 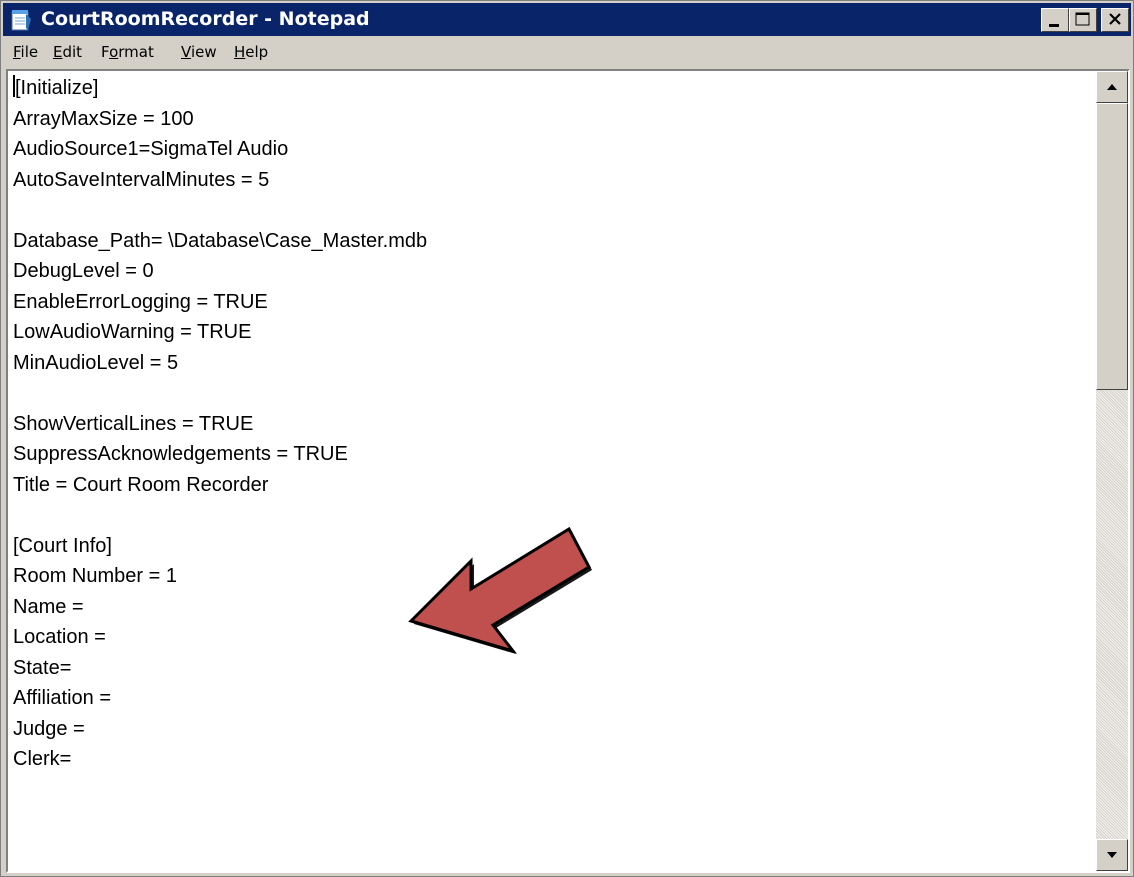 What do you see at coordinates (17, 52) in the screenshot?
I see `menu-file-mnemonic: F` at bounding box center [17, 52].